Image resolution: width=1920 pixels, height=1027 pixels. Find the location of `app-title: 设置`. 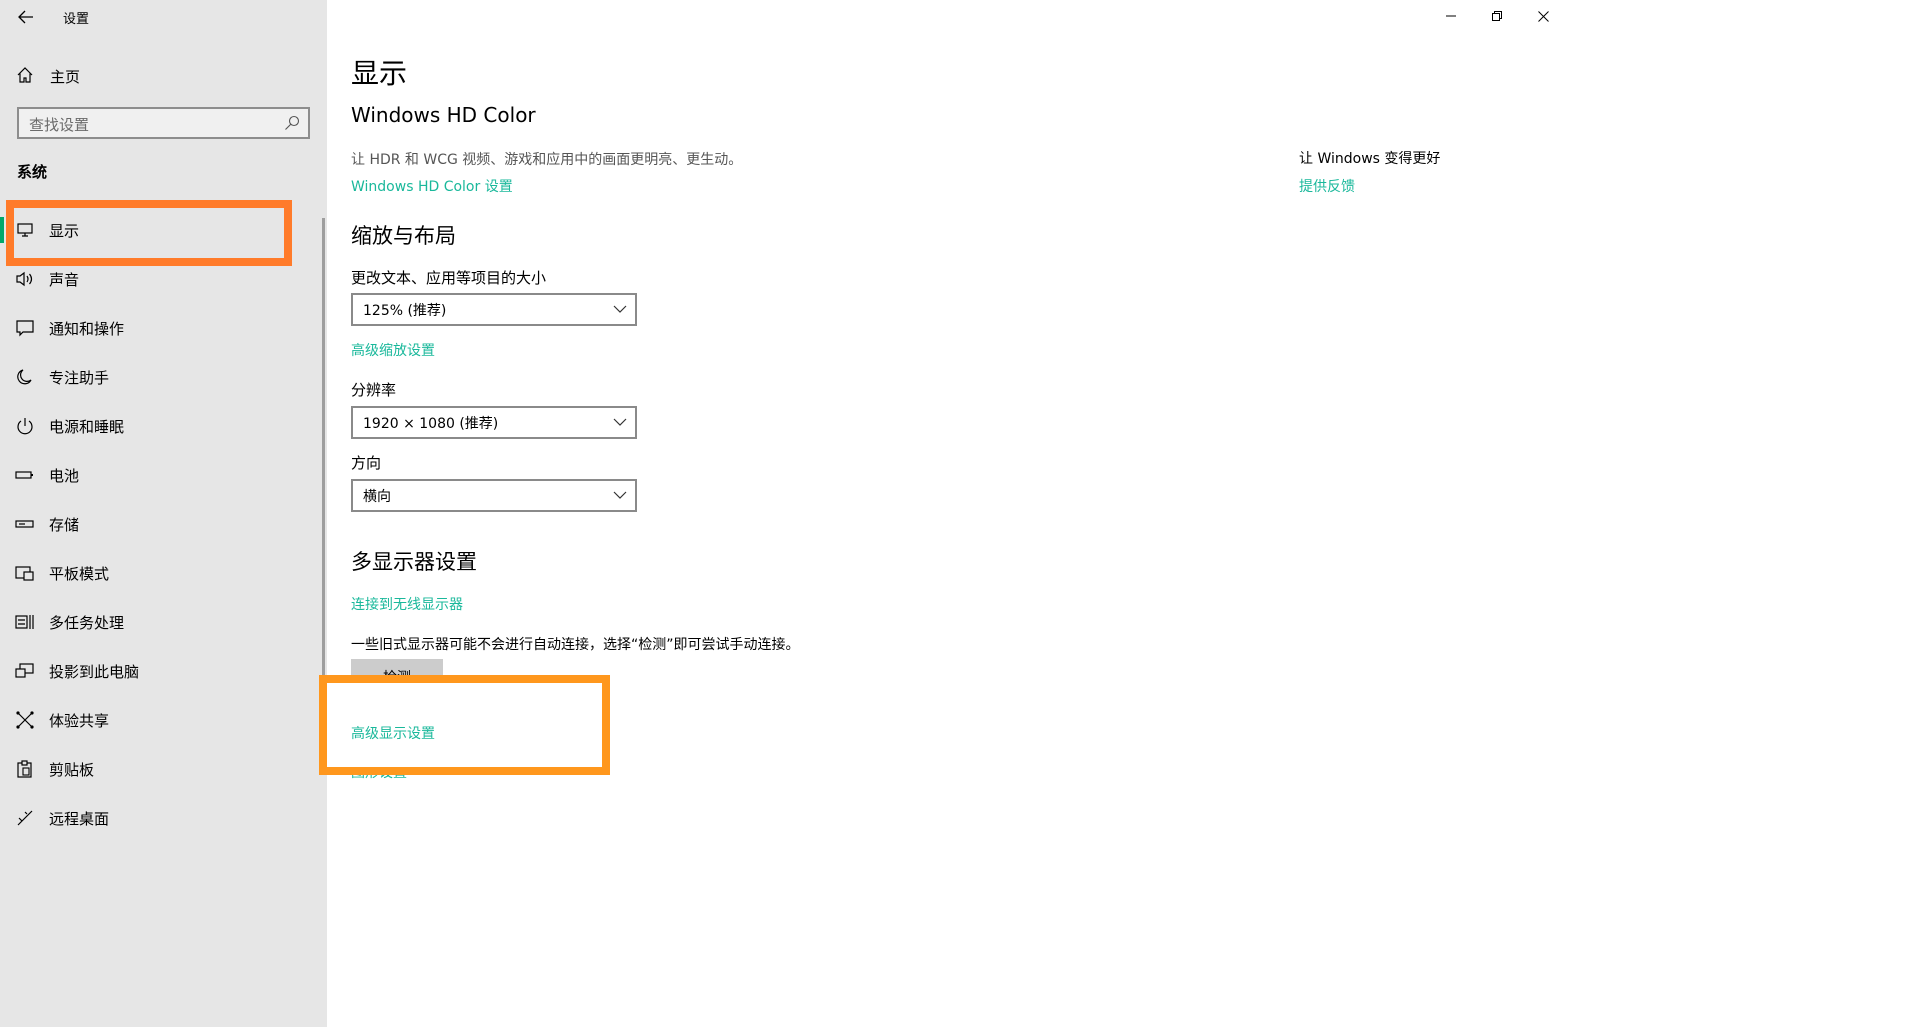

app-title: 设置 is located at coordinates (76, 19).